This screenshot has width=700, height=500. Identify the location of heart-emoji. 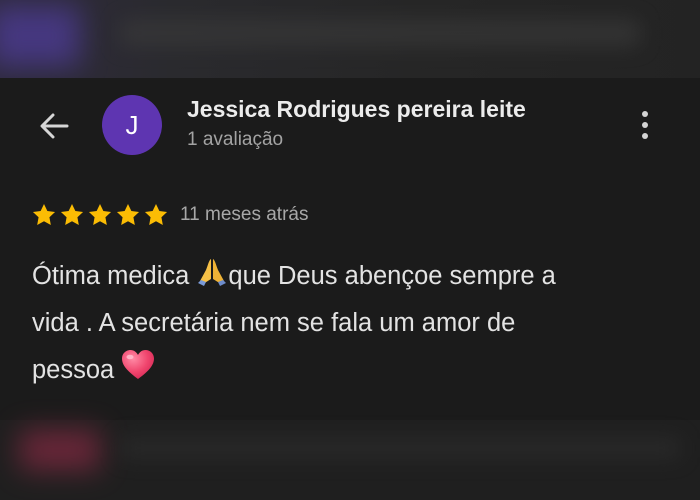
(138, 364).